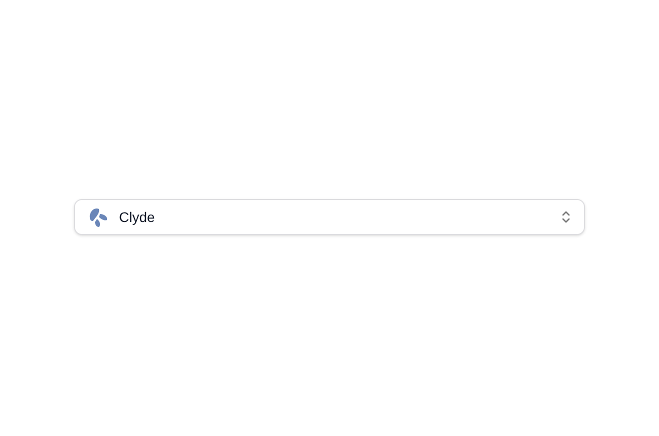 This screenshot has height=436, width=659. Describe the element at coordinates (566, 217) in the screenshot. I see `chevron-up-down-icon` at that location.